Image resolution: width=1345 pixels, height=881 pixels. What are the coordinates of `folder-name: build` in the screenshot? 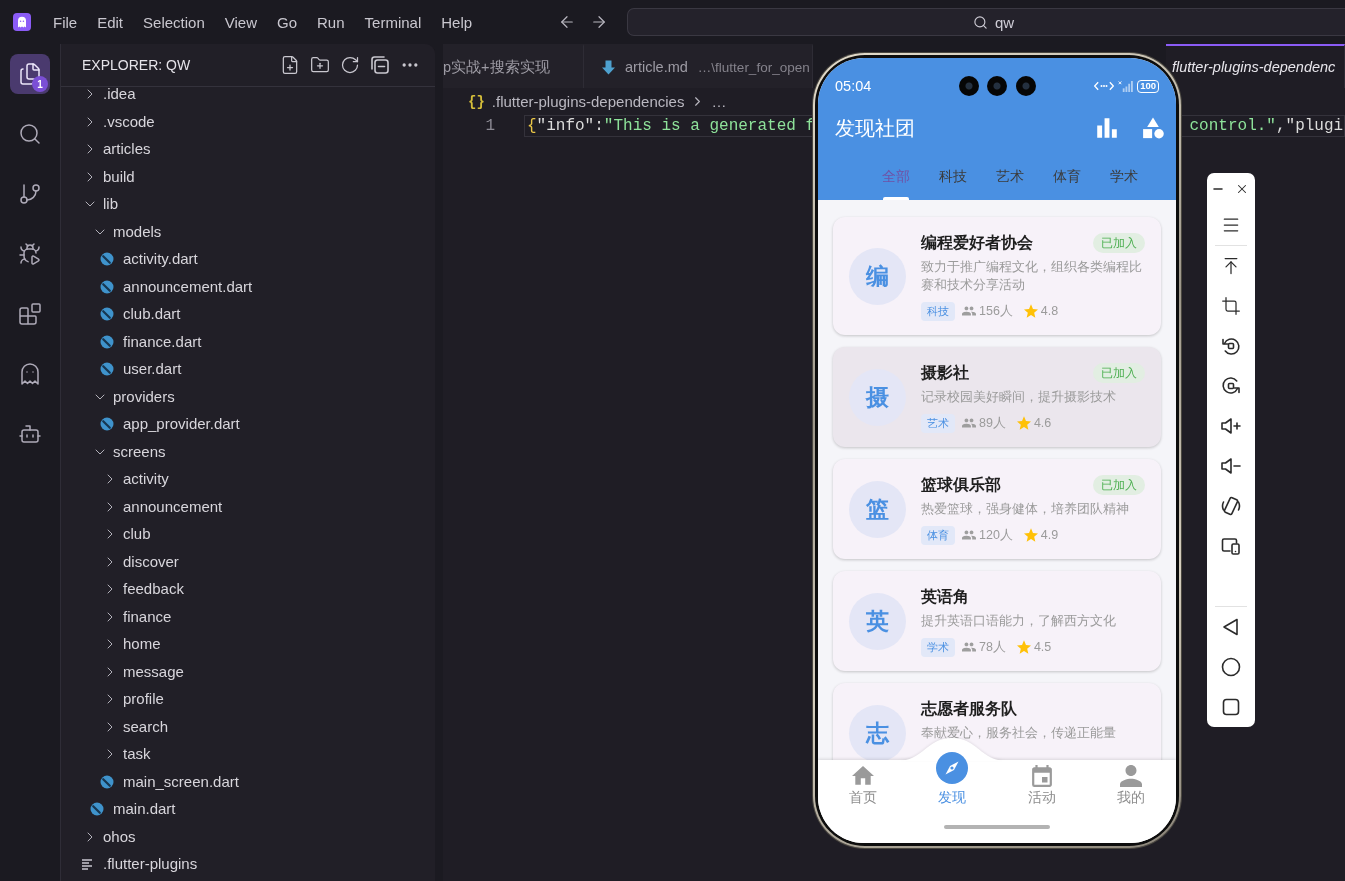 It's located at (119, 176).